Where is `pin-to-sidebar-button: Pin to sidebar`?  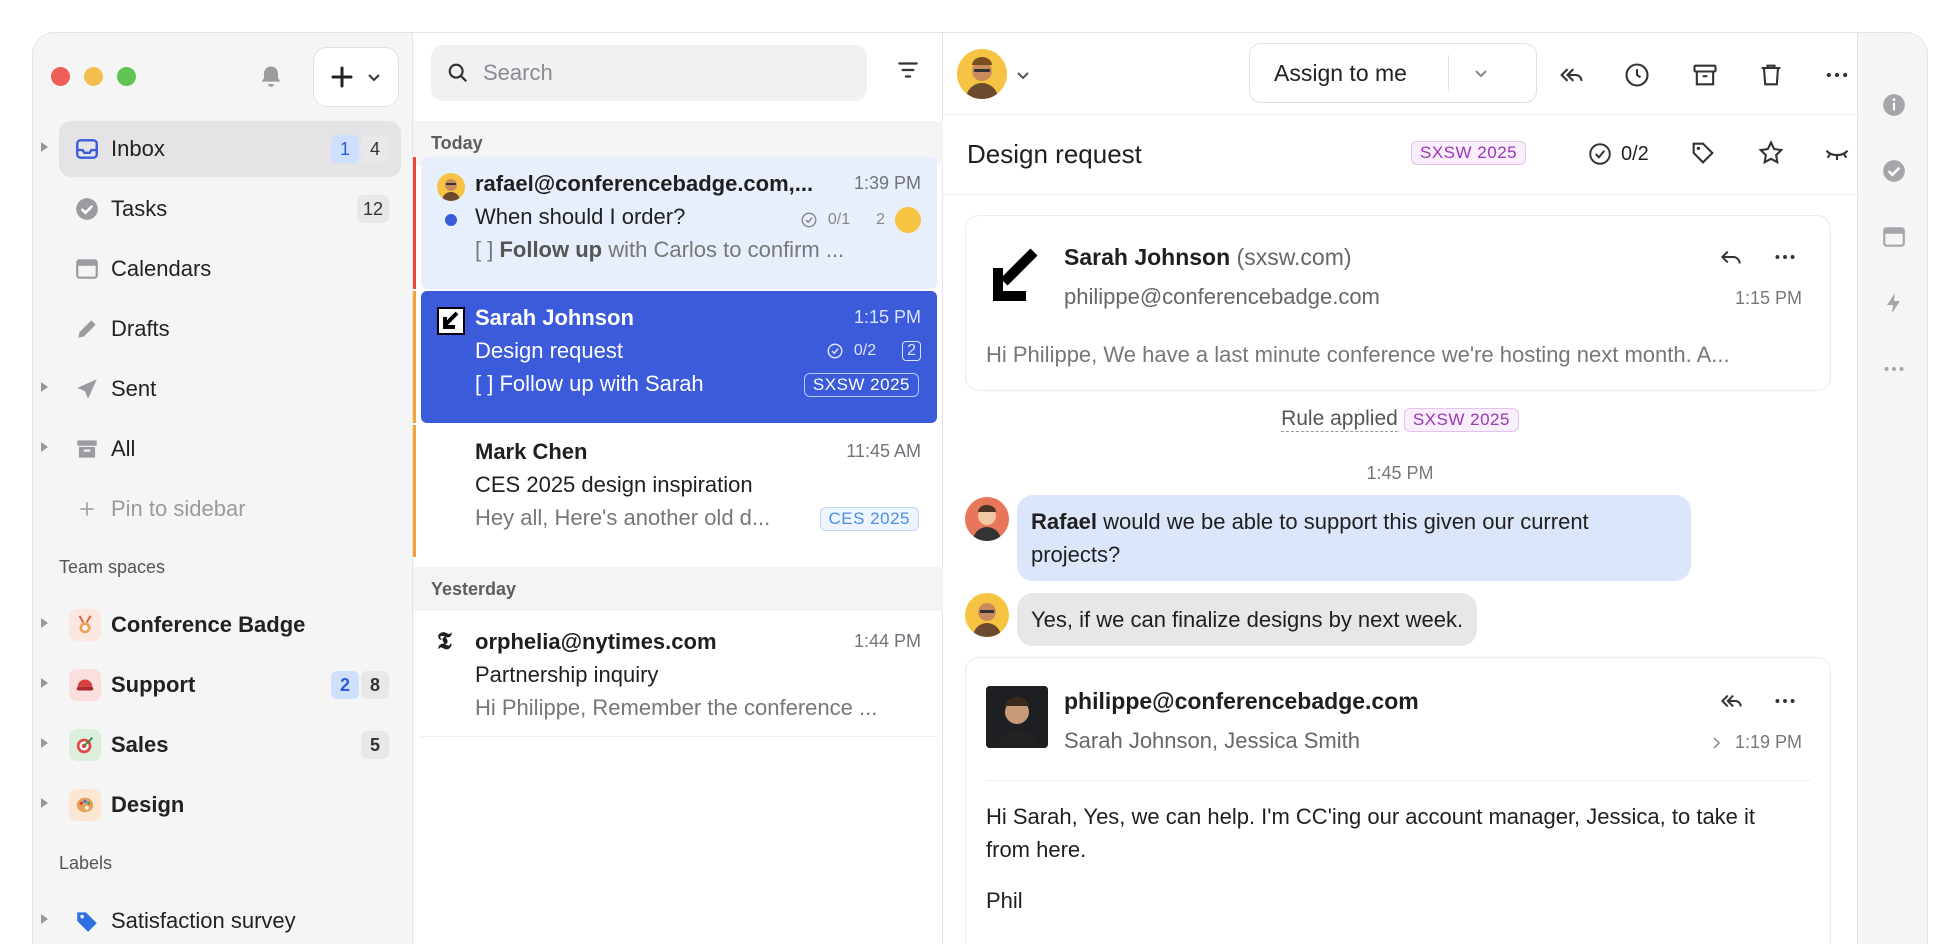
pin-to-sidebar-button: Pin to sidebar is located at coordinates (223, 509).